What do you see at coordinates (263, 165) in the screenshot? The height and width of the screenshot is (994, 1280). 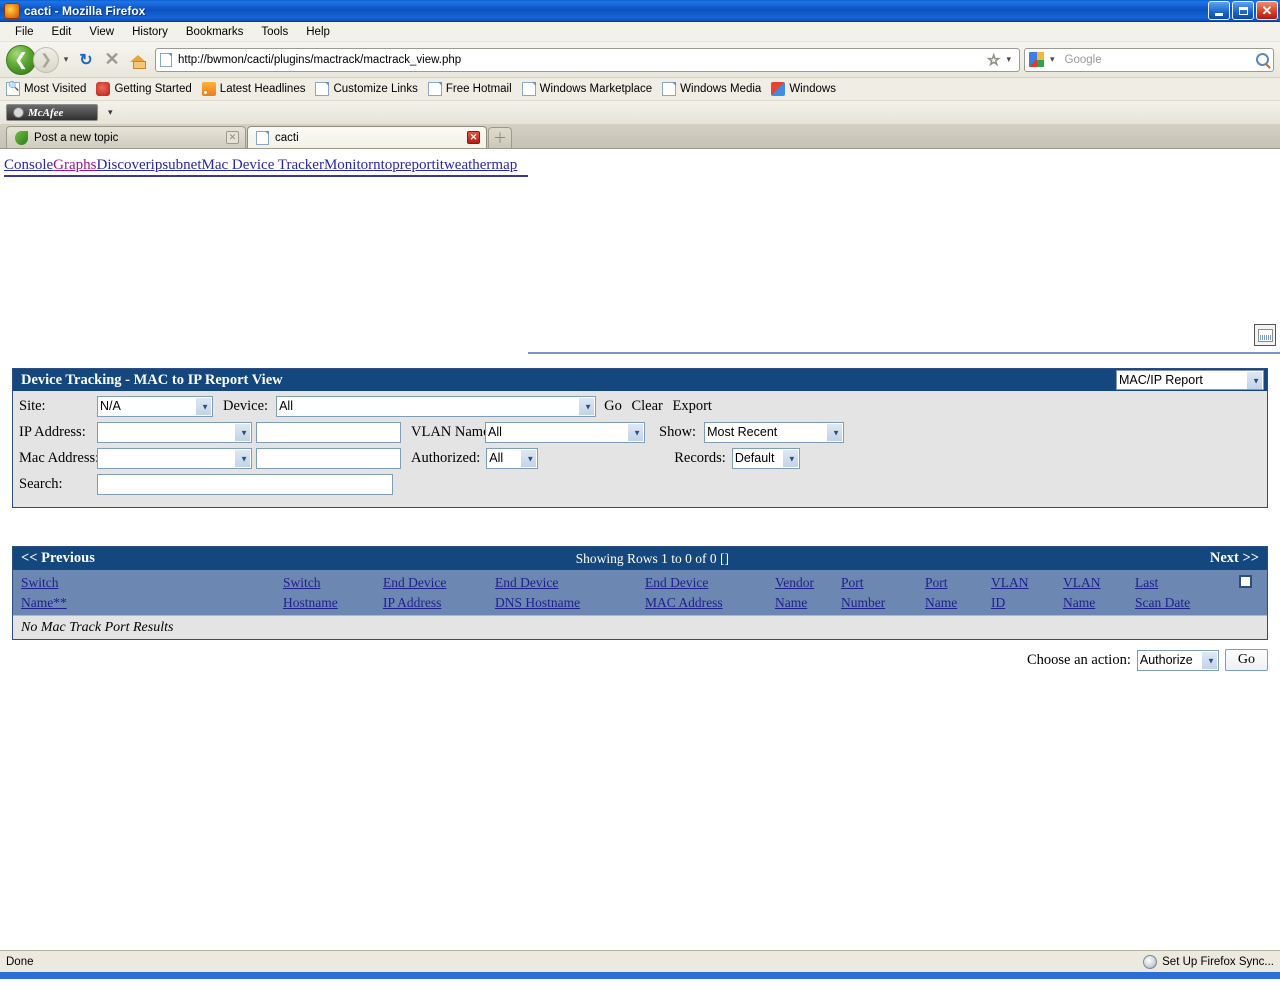 I see `nav-link-mac-device-tracker: Mac Device Tracker` at bounding box center [263, 165].